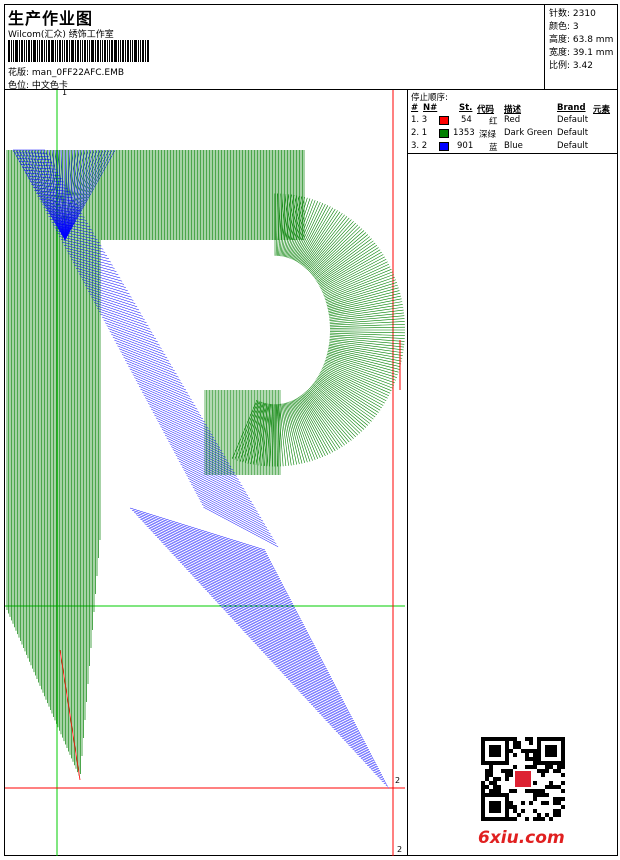  I want to click on header-index: #, so click(415, 108).